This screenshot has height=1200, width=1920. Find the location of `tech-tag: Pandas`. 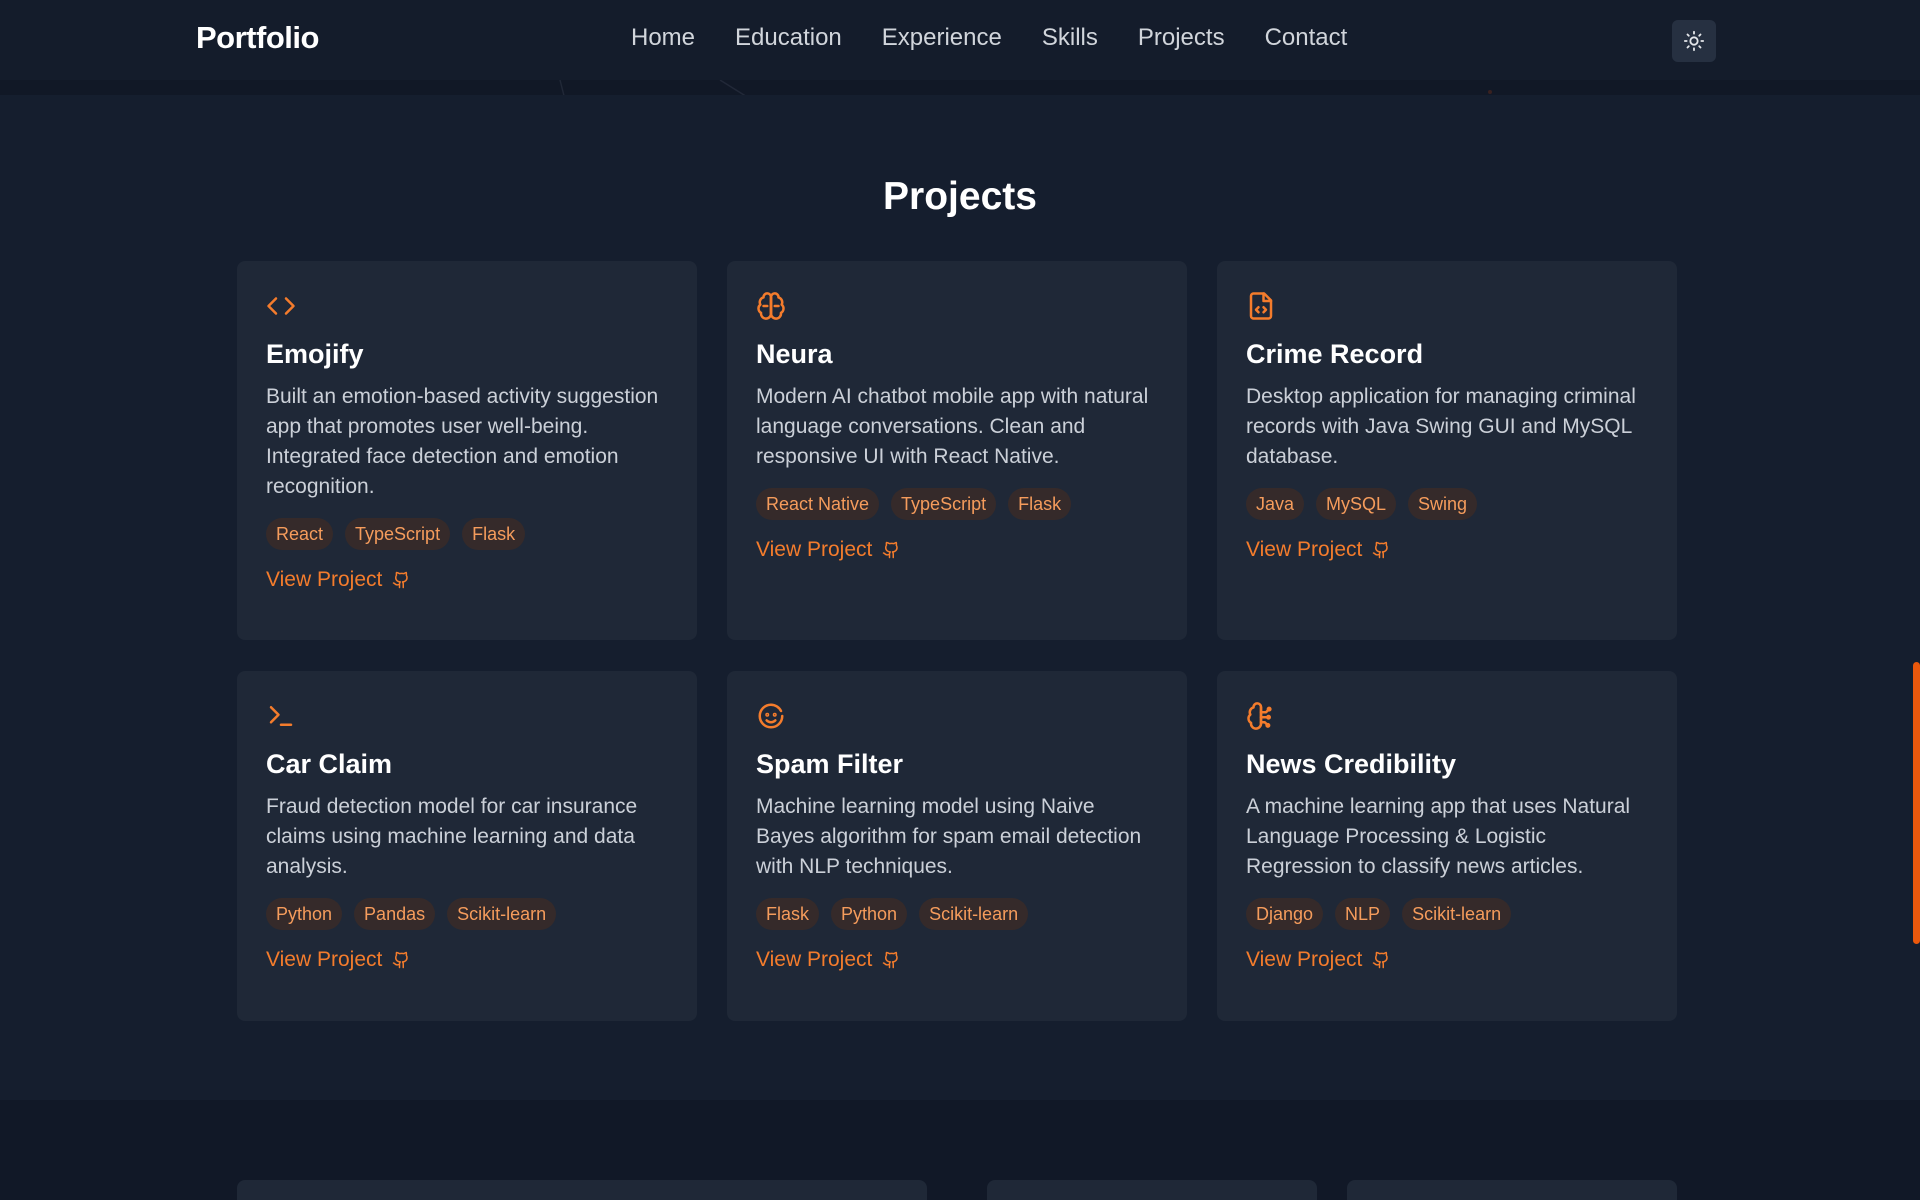

tech-tag: Pandas is located at coordinates (395, 914).